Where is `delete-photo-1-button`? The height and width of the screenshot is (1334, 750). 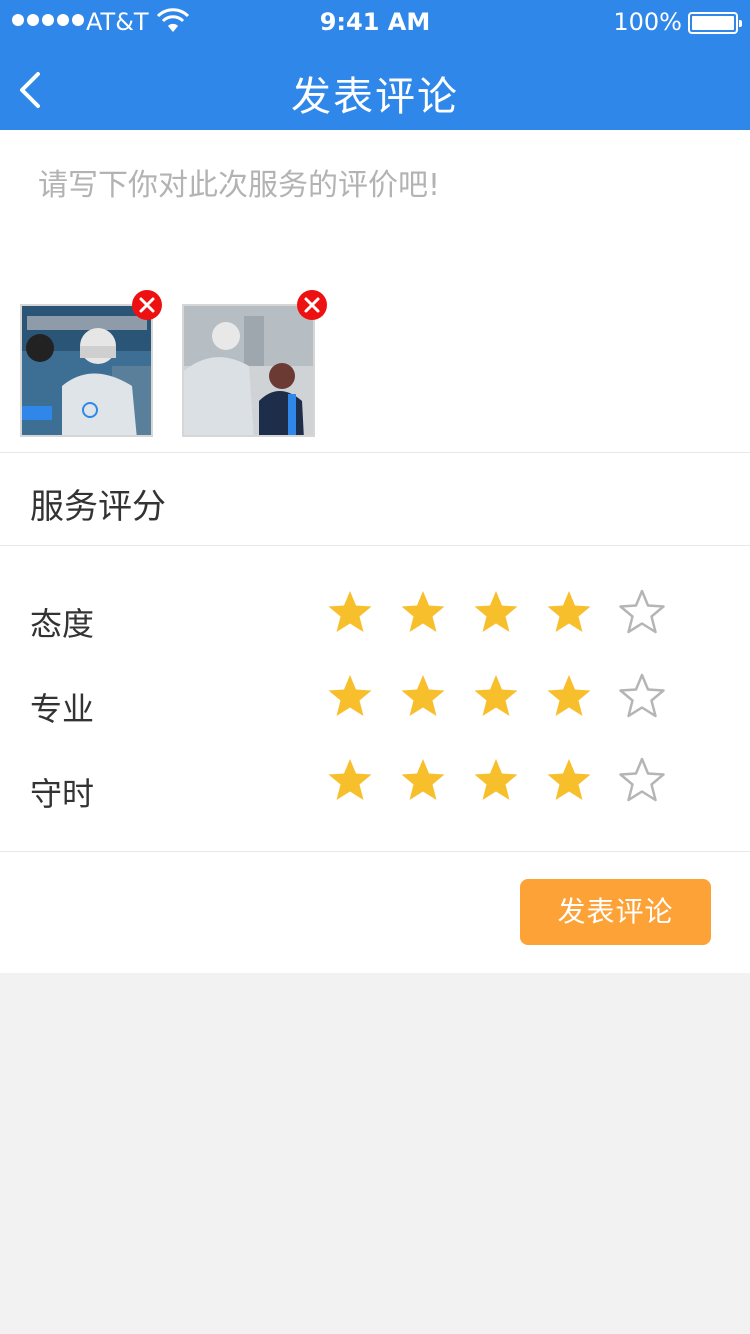 delete-photo-1-button is located at coordinates (147, 305).